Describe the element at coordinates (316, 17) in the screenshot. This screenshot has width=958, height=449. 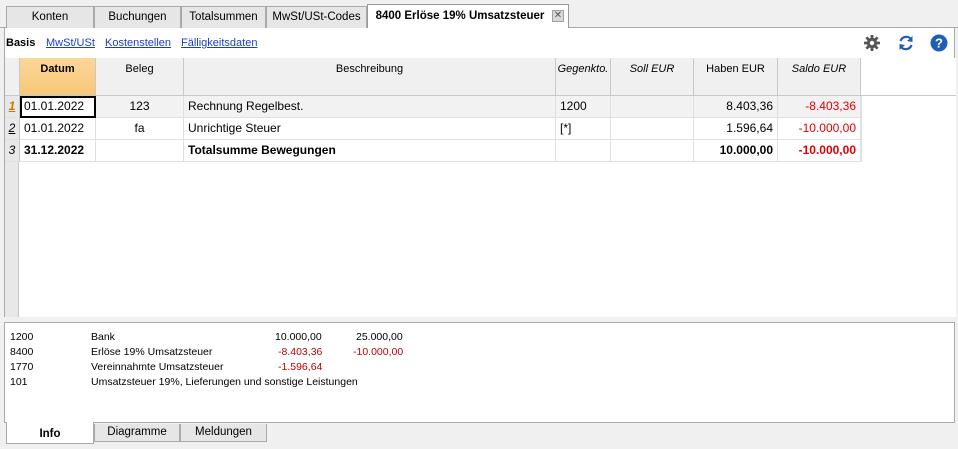
I see `tab-mwst-codes: MwSt/USt-Codes` at that location.